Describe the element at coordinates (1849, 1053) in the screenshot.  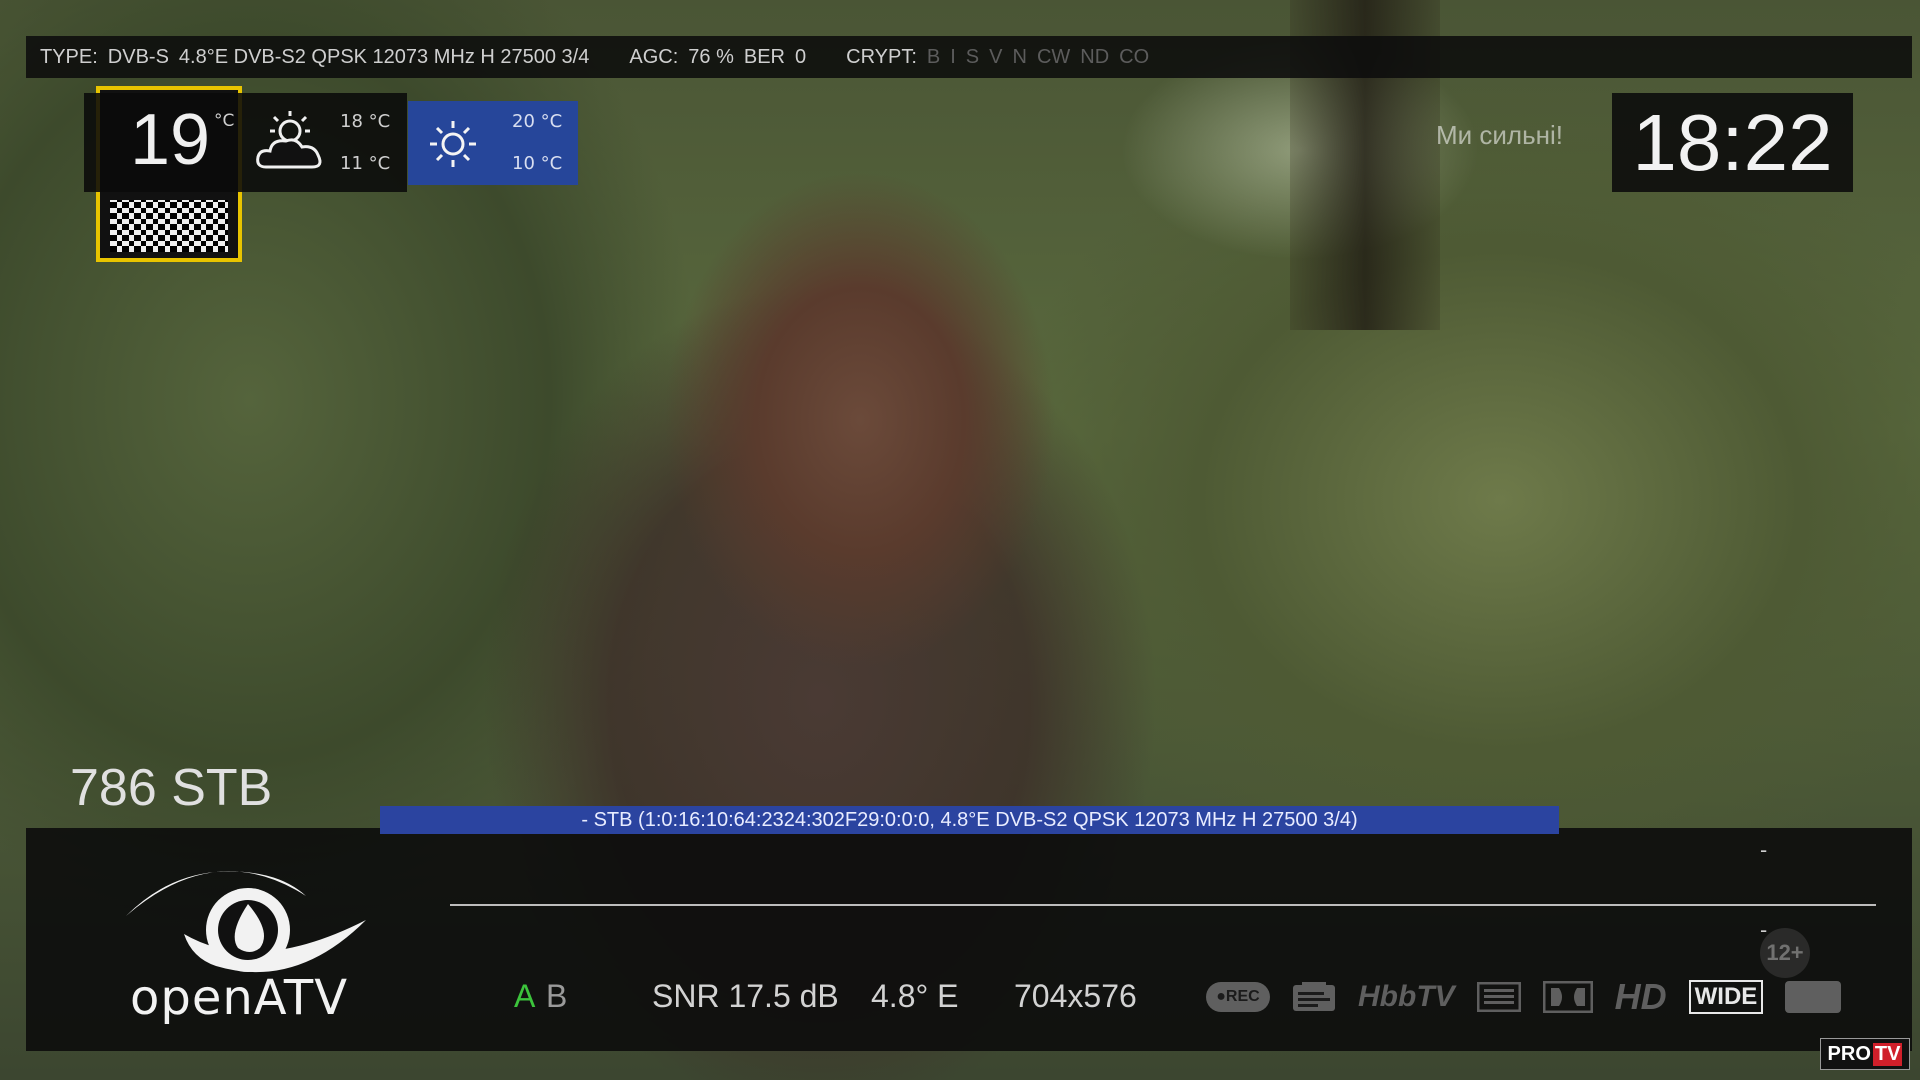
I see `channel-logo-pro: PRO` at that location.